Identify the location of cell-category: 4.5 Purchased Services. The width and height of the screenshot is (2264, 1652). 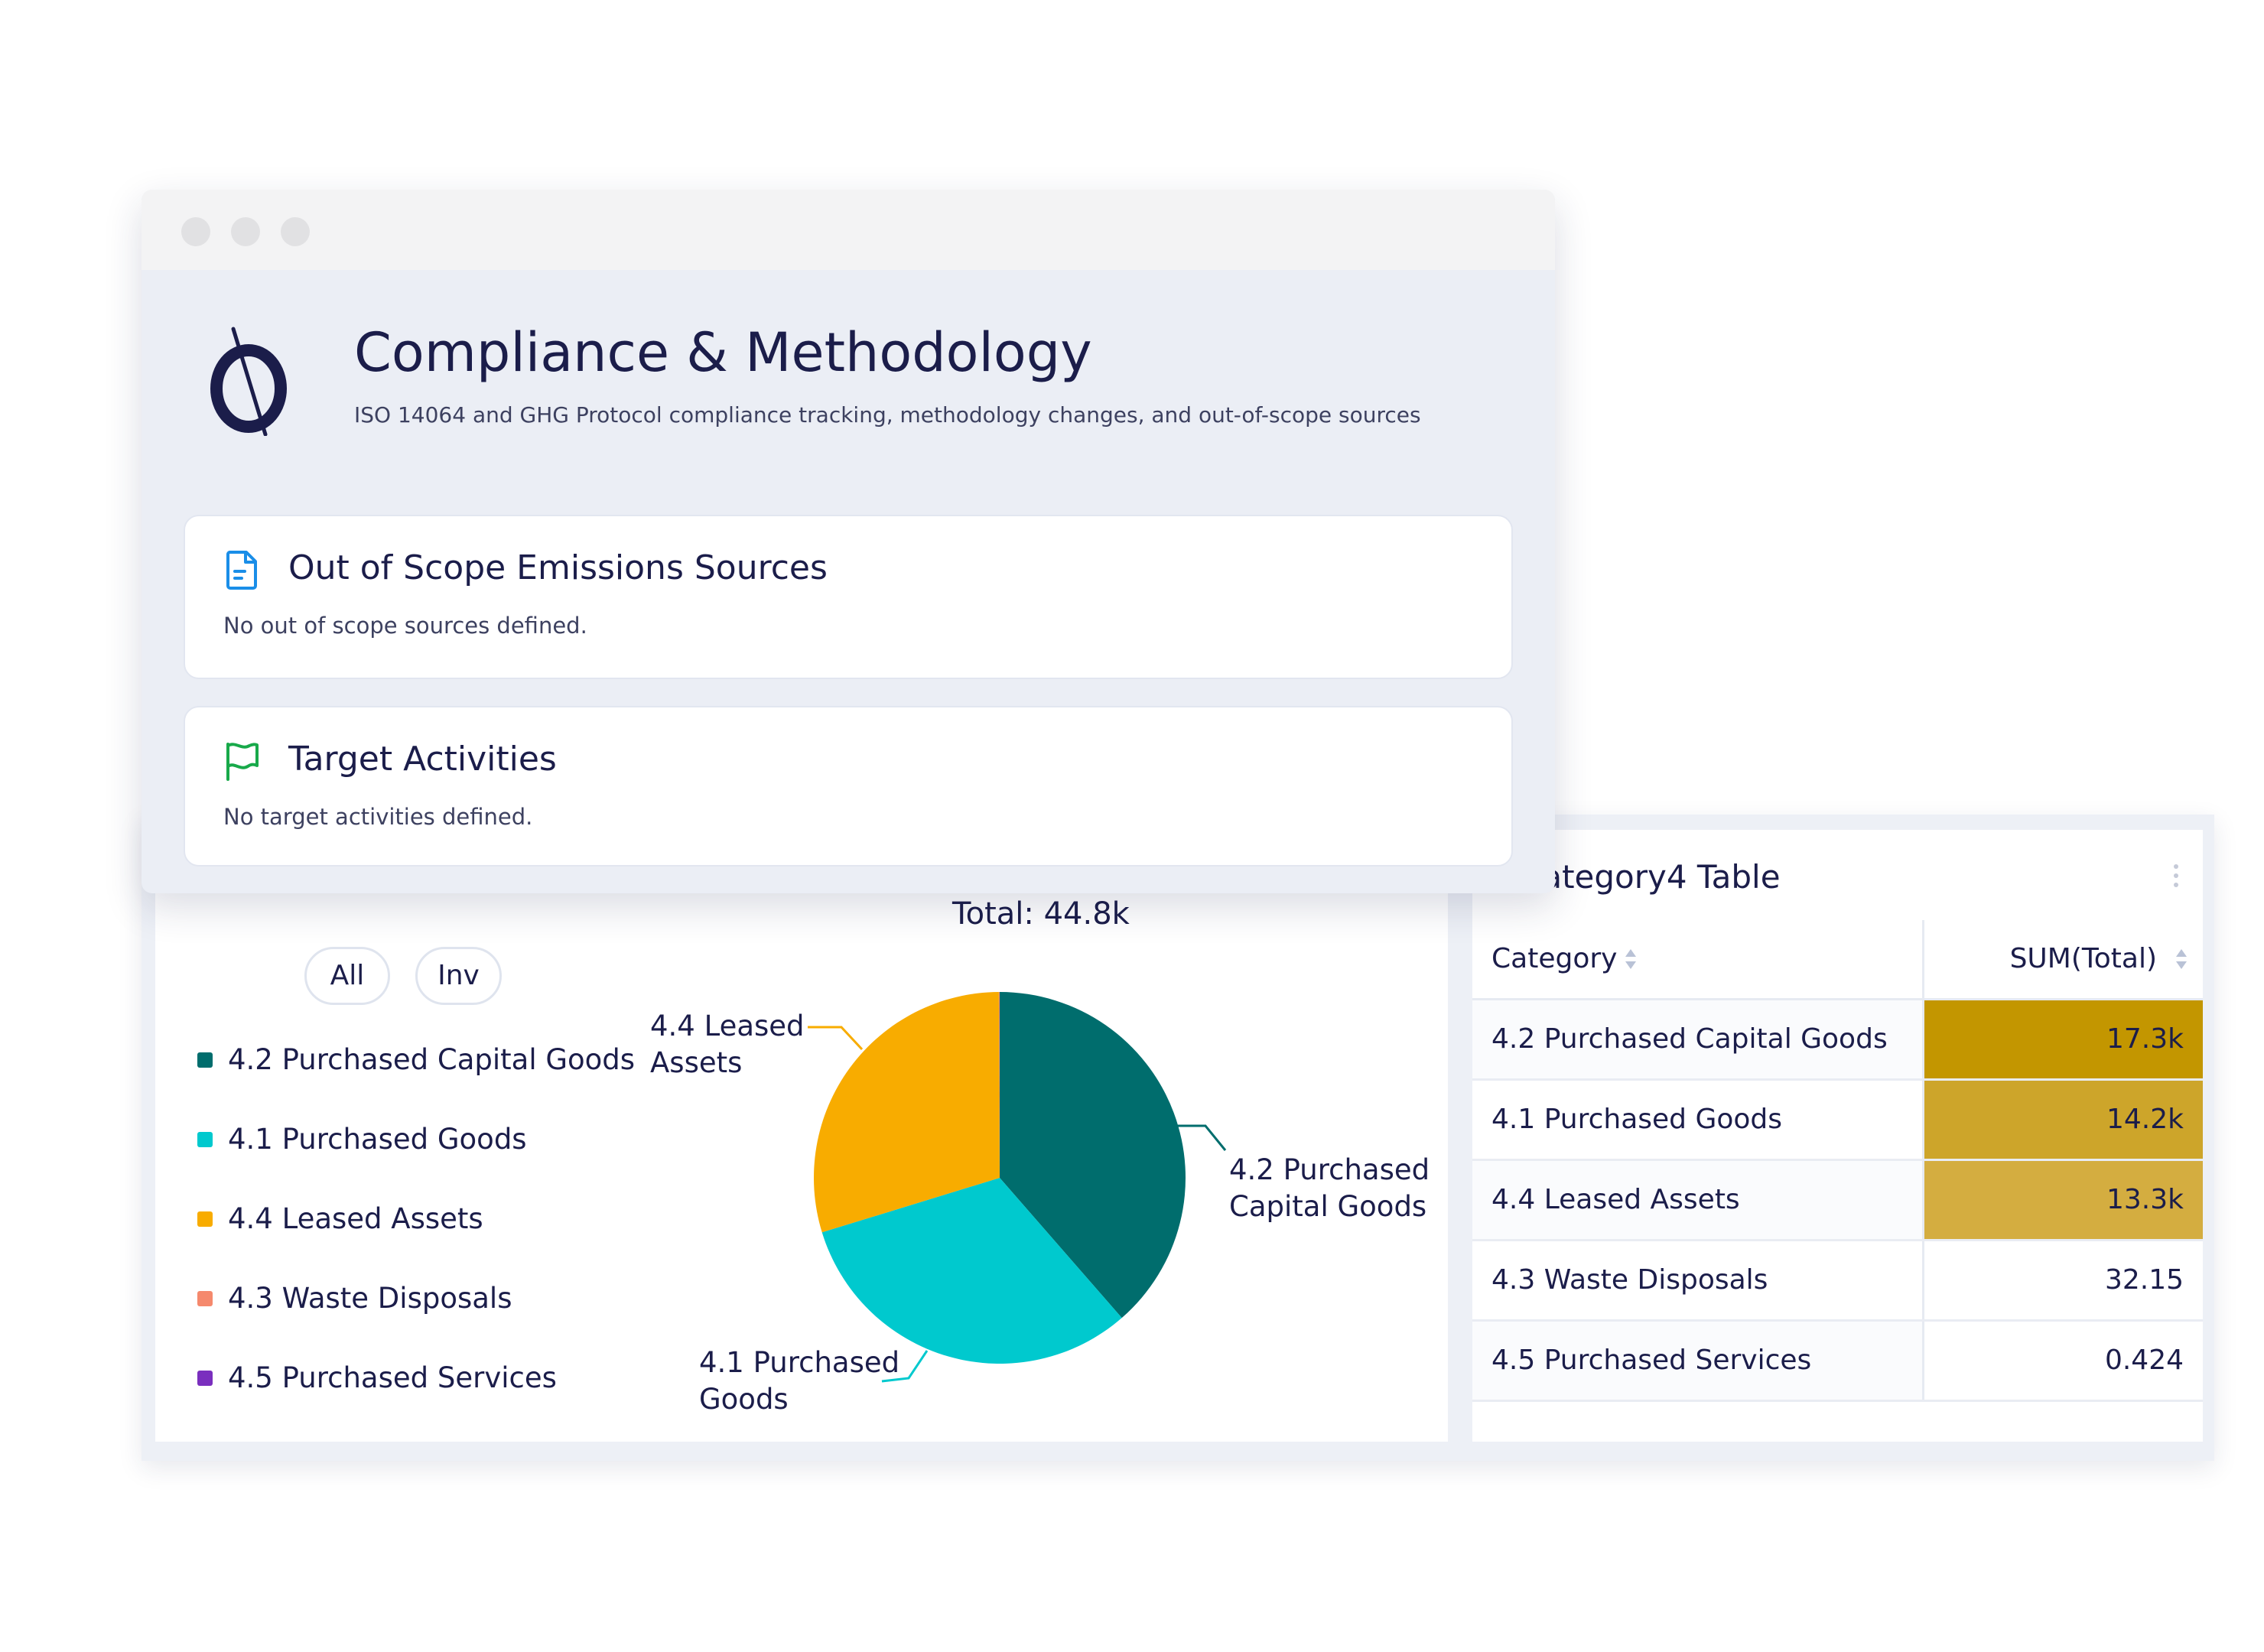
(1697, 1361).